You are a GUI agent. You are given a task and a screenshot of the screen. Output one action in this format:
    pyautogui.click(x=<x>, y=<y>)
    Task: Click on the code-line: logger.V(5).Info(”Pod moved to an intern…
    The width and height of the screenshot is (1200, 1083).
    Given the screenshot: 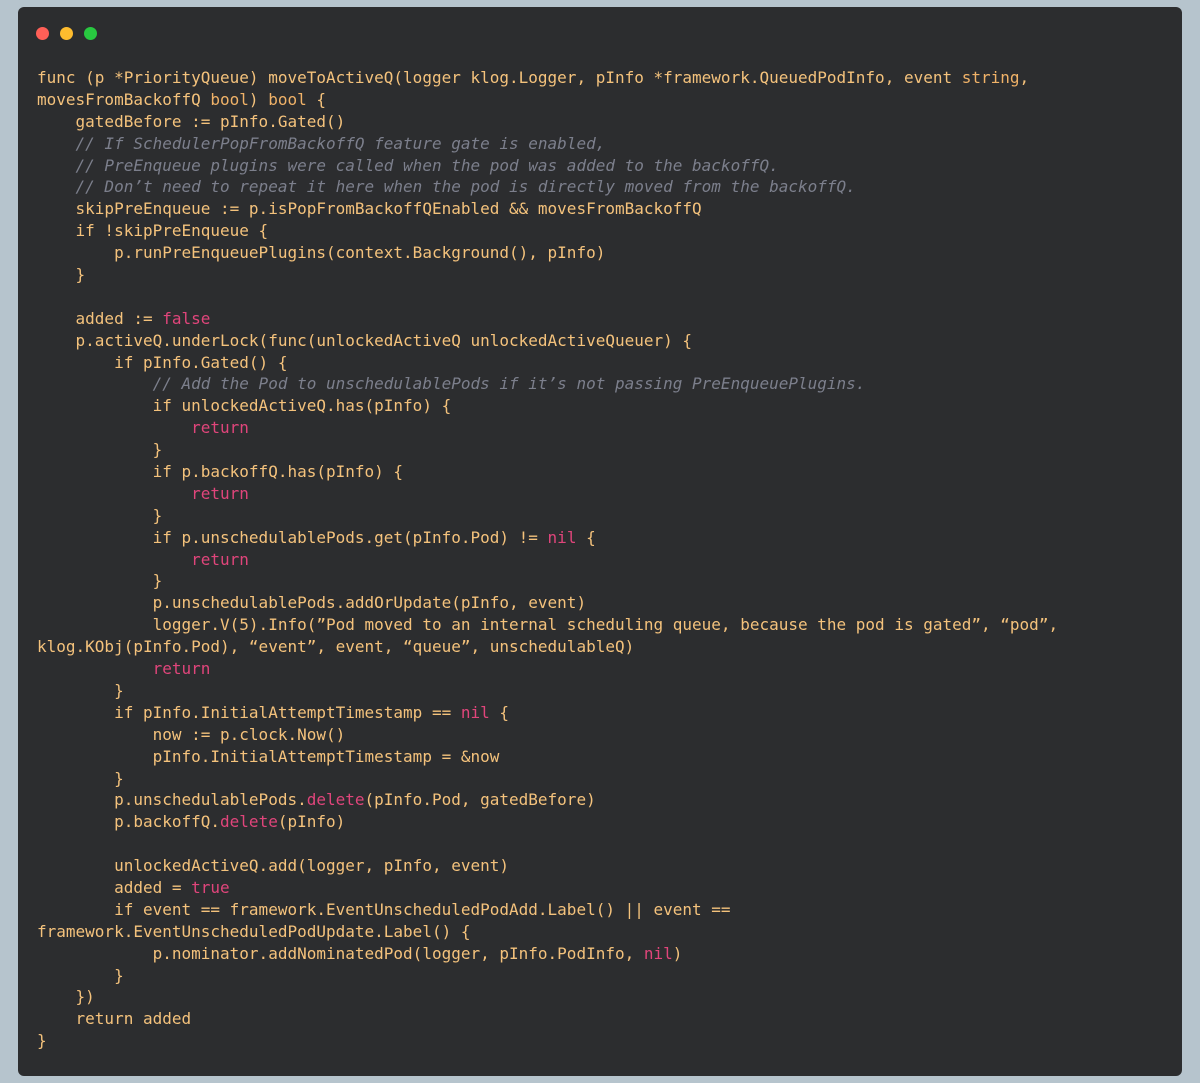 What is the action you would take?
    pyautogui.click(x=602, y=625)
    